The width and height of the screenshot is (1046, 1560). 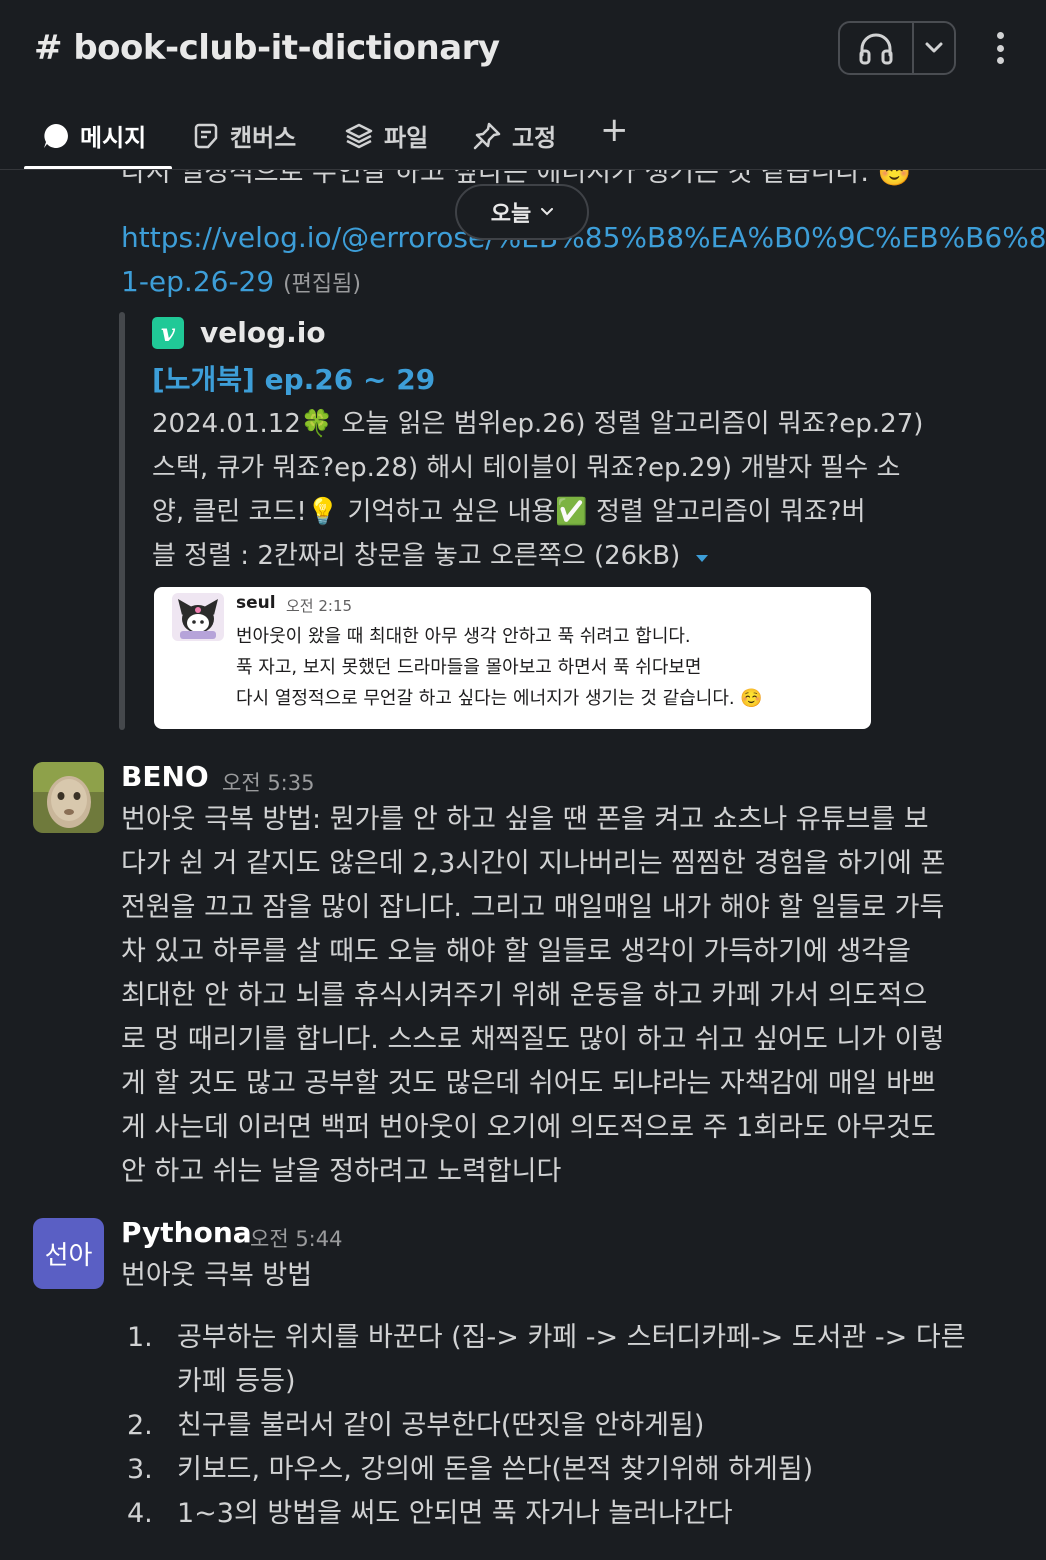 I want to click on unfurl-title-link: [노개북] ep.26 ~ 29, so click(x=293, y=378).